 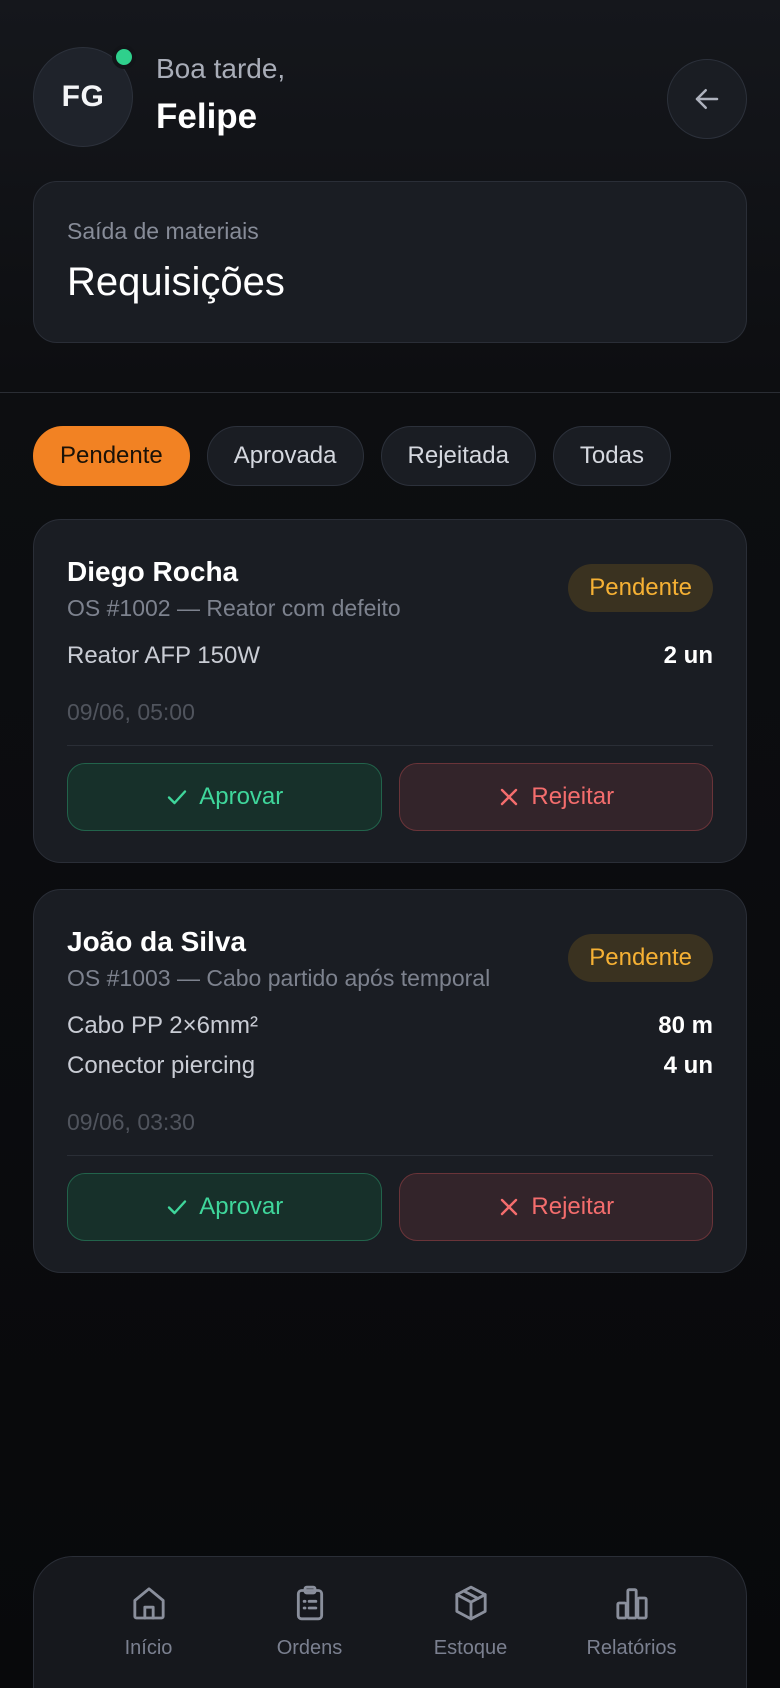 What do you see at coordinates (221, 68) in the screenshot?
I see `greeting-text: Boa tarde,` at bounding box center [221, 68].